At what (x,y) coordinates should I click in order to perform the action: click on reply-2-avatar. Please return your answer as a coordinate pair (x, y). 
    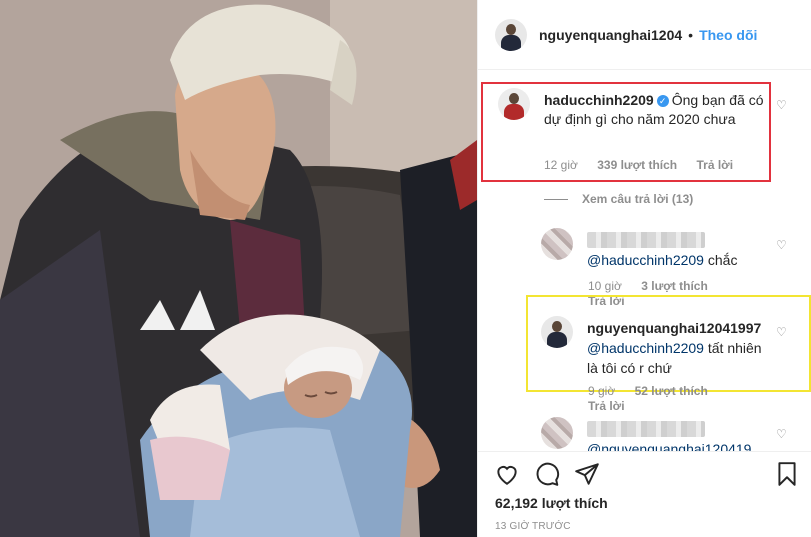
    Looking at the image, I should click on (557, 332).